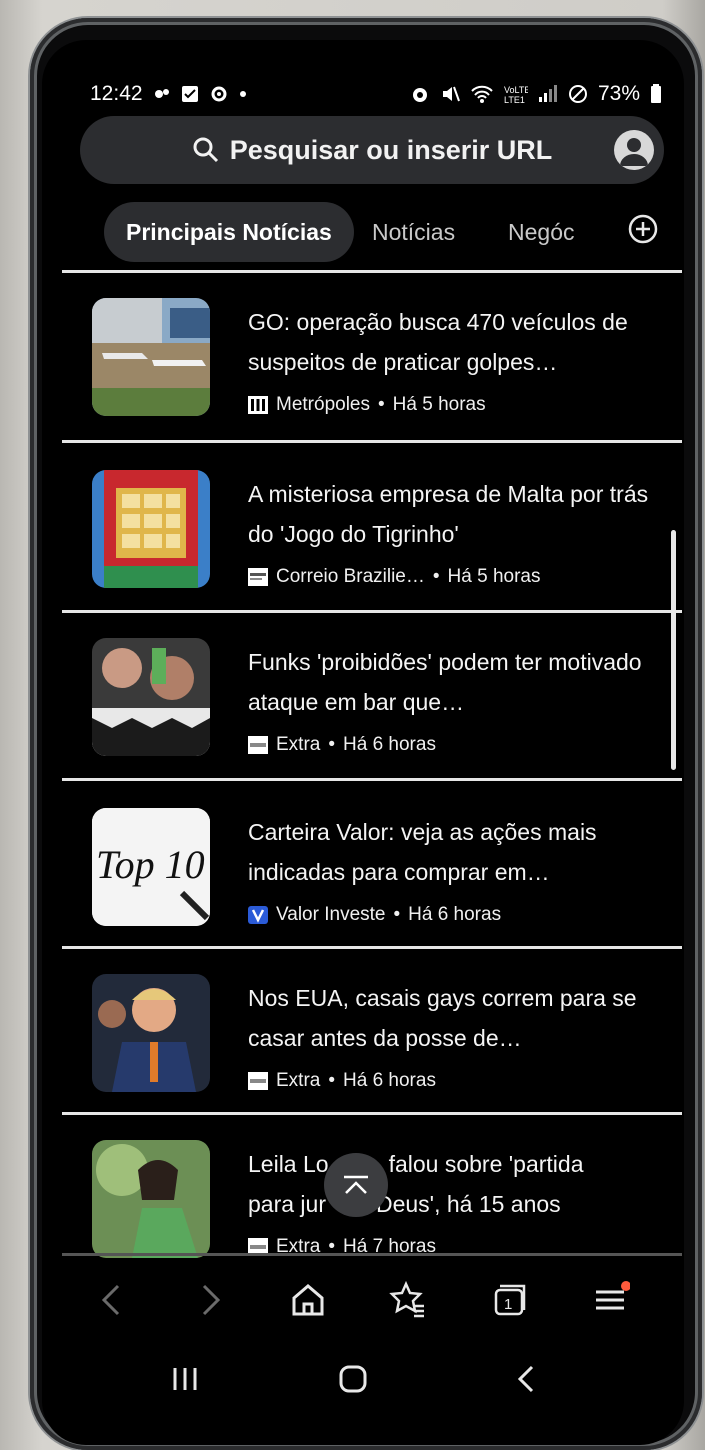 The height and width of the screenshot is (1450, 705). Describe the element at coordinates (331, 914) in the screenshot. I see `news-source: Valor Investe` at that location.